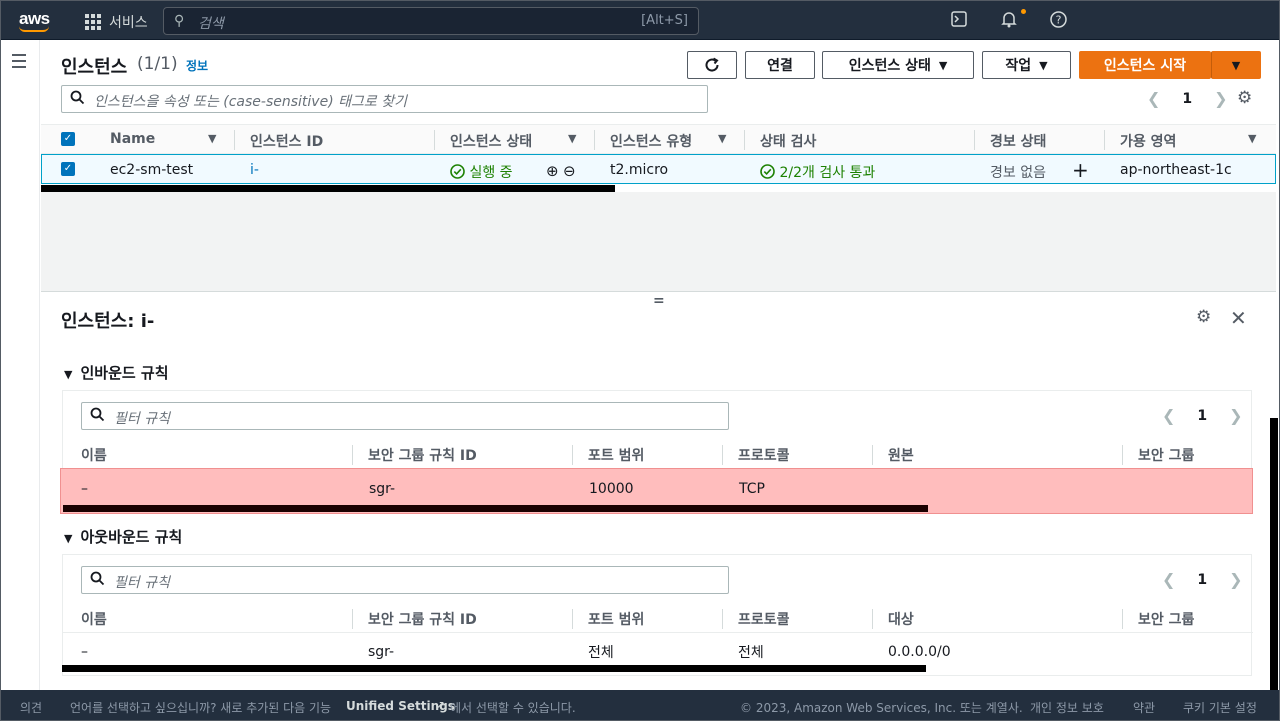 Image resolution: width=1280 pixels, height=721 pixels. I want to click on col-alarm-status: 경보 상태, so click(1018, 141).